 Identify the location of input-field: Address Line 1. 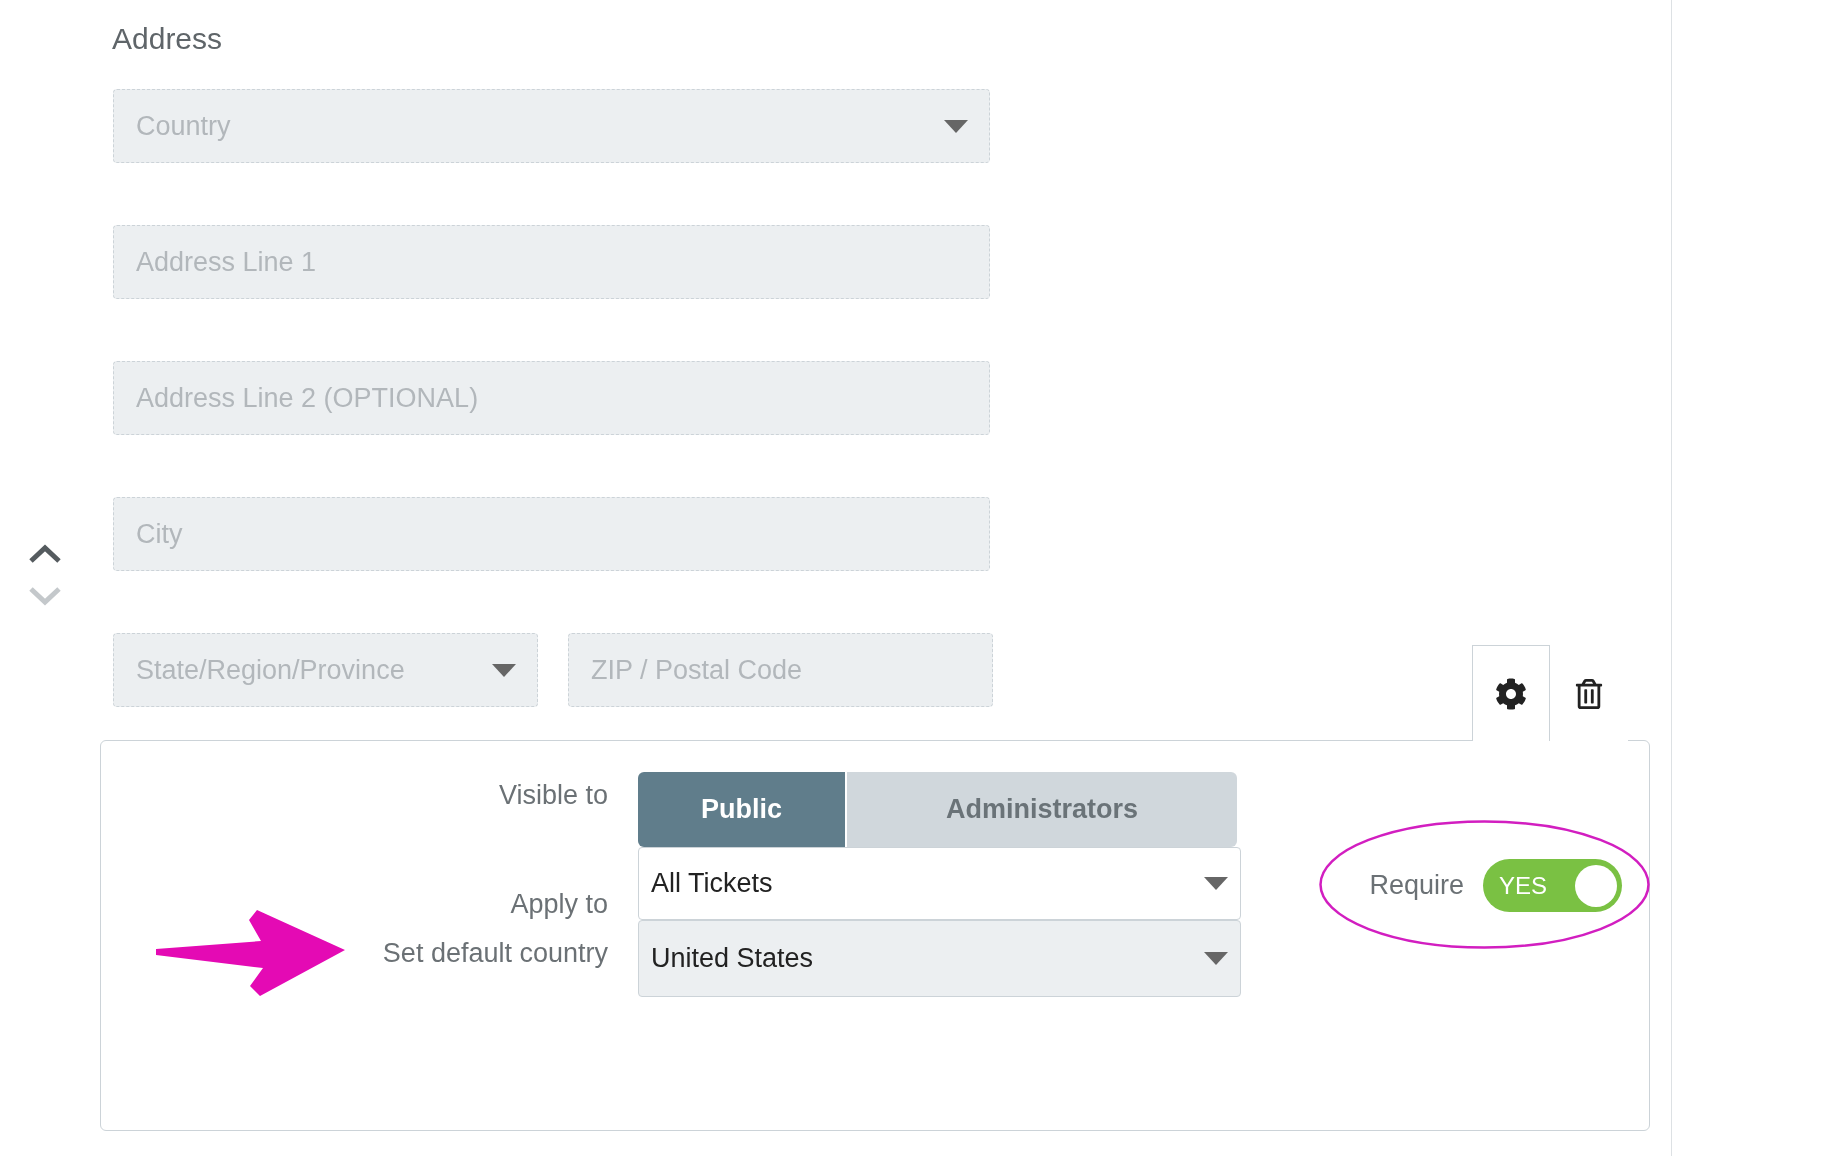
(551, 262).